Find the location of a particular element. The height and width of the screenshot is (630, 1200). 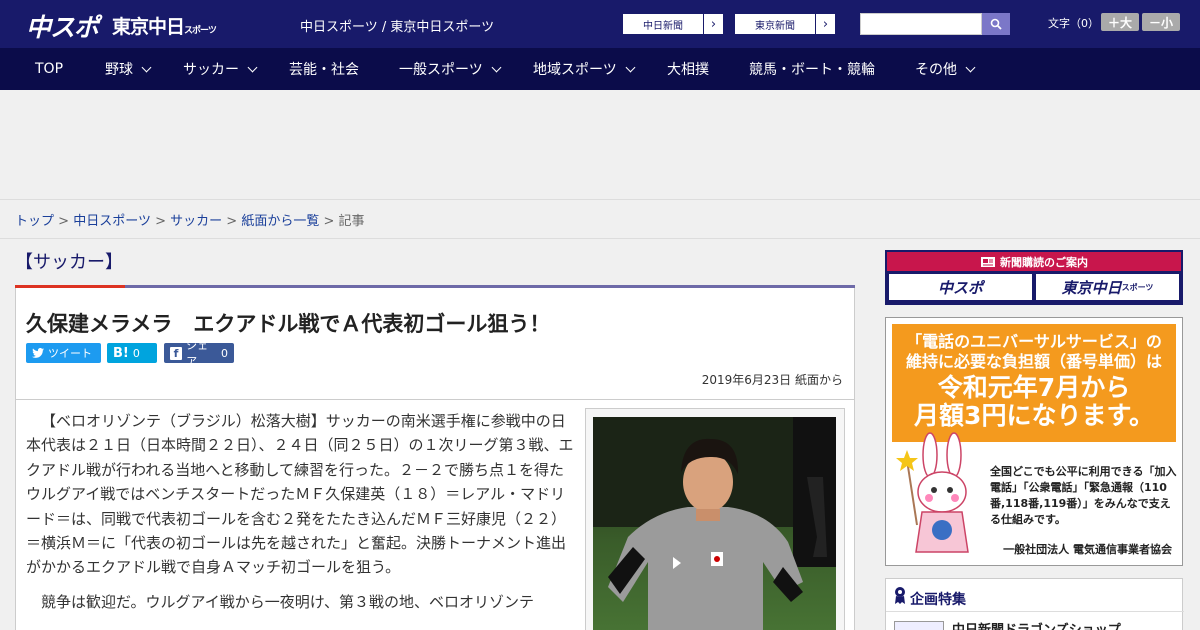

nav-item-entertainment: 芸能・社会 is located at coordinates (324, 69).